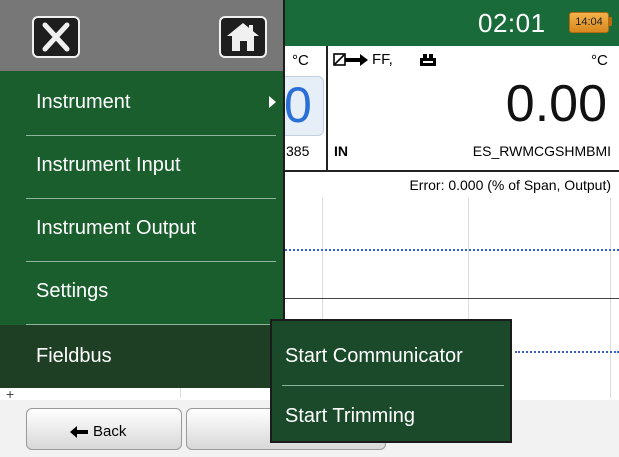  Describe the element at coordinates (350, 416) in the screenshot. I see `submenu-item-label: Start Trimming` at that location.